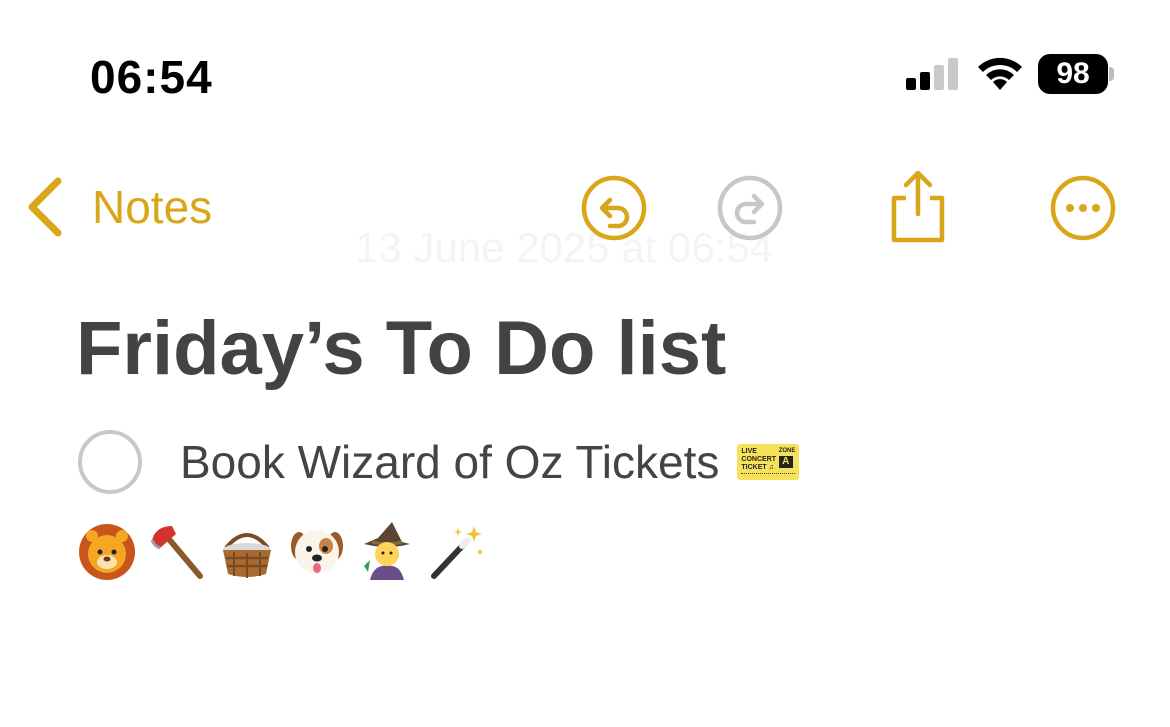 The image size is (1170, 727). What do you see at coordinates (457, 552) in the screenshot?
I see `magic-wand-icon` at bounding box center [457, 552].